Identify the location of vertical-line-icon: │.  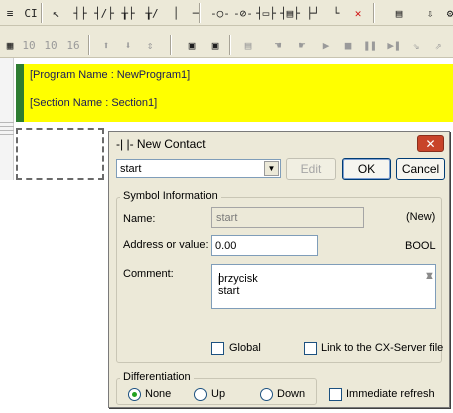
(176, 13).